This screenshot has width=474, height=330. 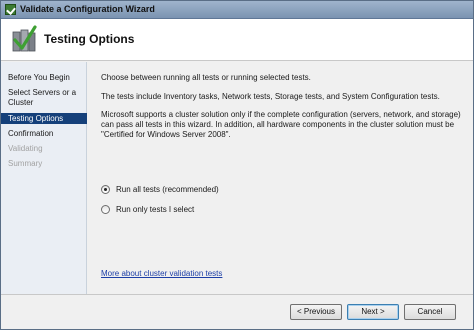 What do you see at coordinates (44, 118) in the screenshot?
I see `nav-step-testing-options: Testing Options` at bounding box center [44, 118].